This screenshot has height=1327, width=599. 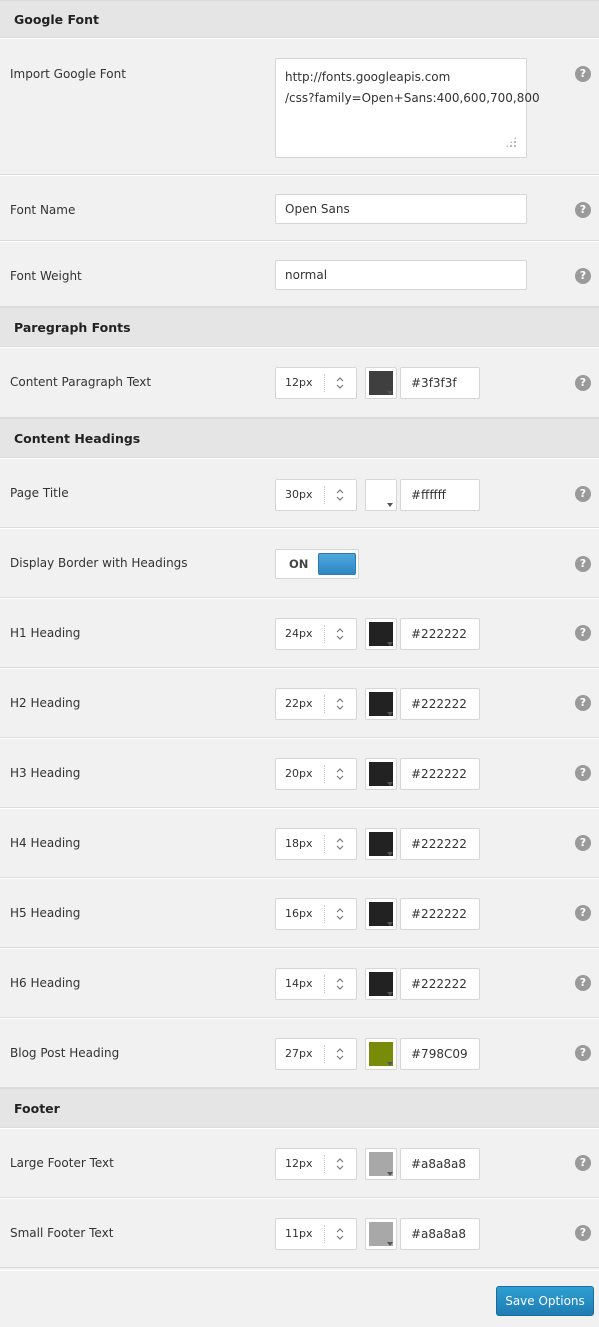 I want to click on font-size-stepper: 30px, so click(x=316, y=495).